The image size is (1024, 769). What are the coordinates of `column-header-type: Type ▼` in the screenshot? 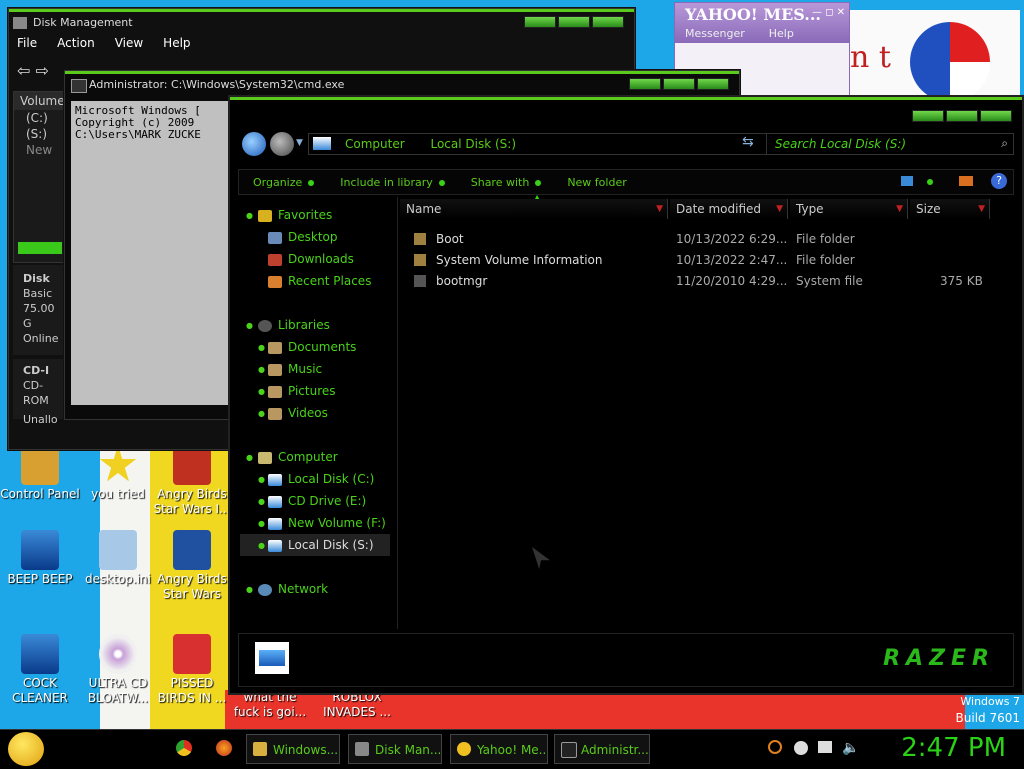 It's located at (849, 209).